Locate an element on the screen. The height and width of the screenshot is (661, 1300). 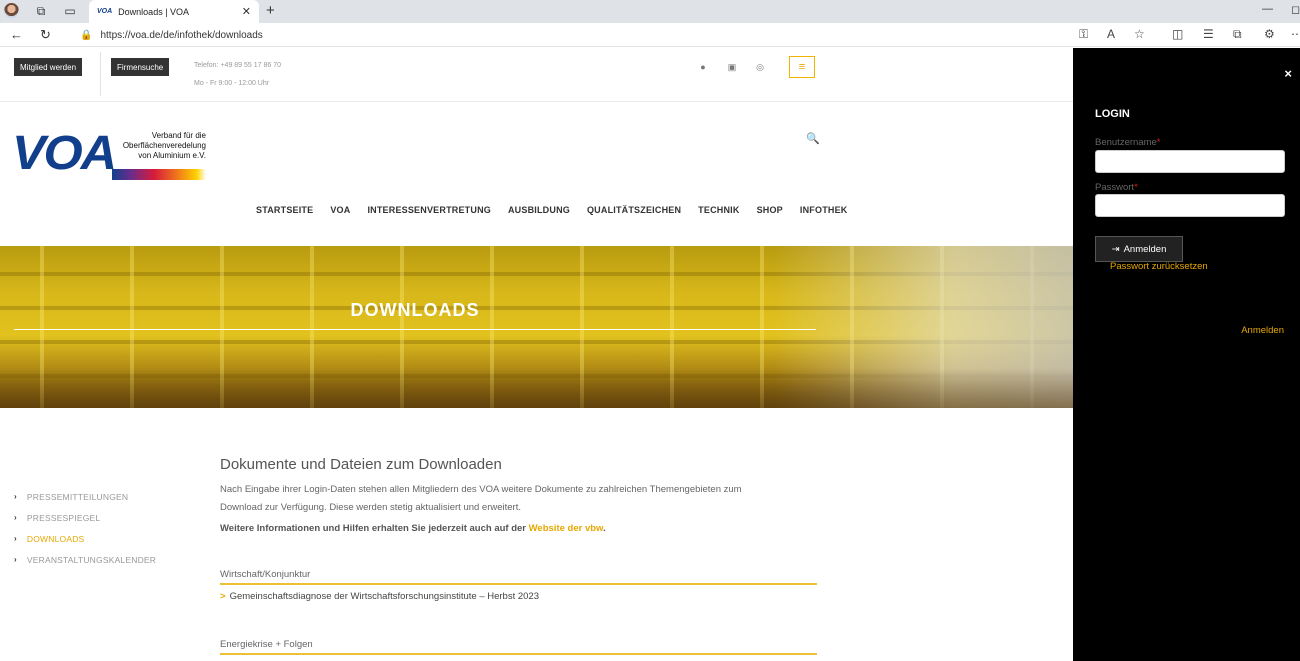
nav-item-ausbildung: AUSBILDUNG is located at coordinates (539, 210).